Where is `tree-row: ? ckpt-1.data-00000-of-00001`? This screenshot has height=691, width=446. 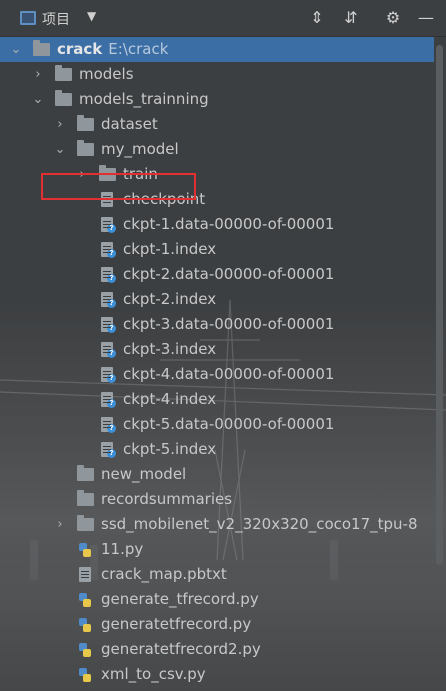
tree-row: ? ckpt-1.data-00000-of-00001 is located at coordinates (215, 224).